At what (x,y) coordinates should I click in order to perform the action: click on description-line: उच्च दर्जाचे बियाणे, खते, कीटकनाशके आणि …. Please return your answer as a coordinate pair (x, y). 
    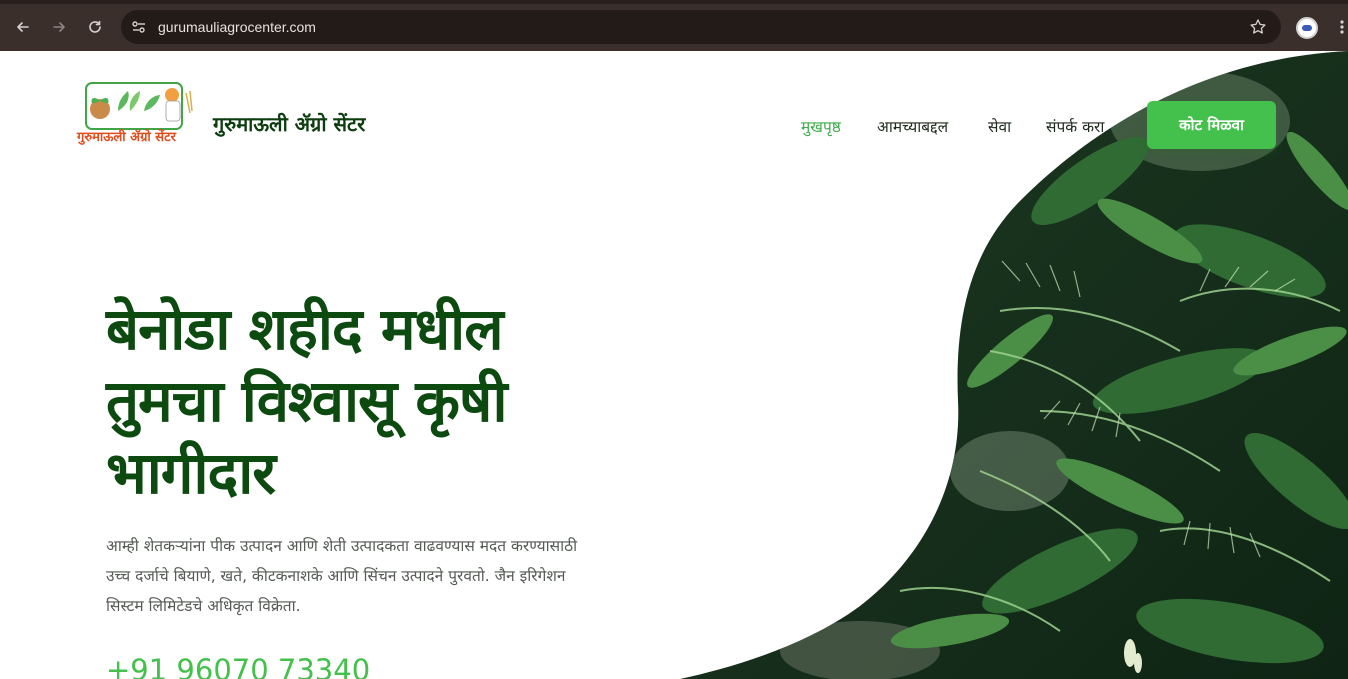
    Looking at the image, I should click on (336, 576).